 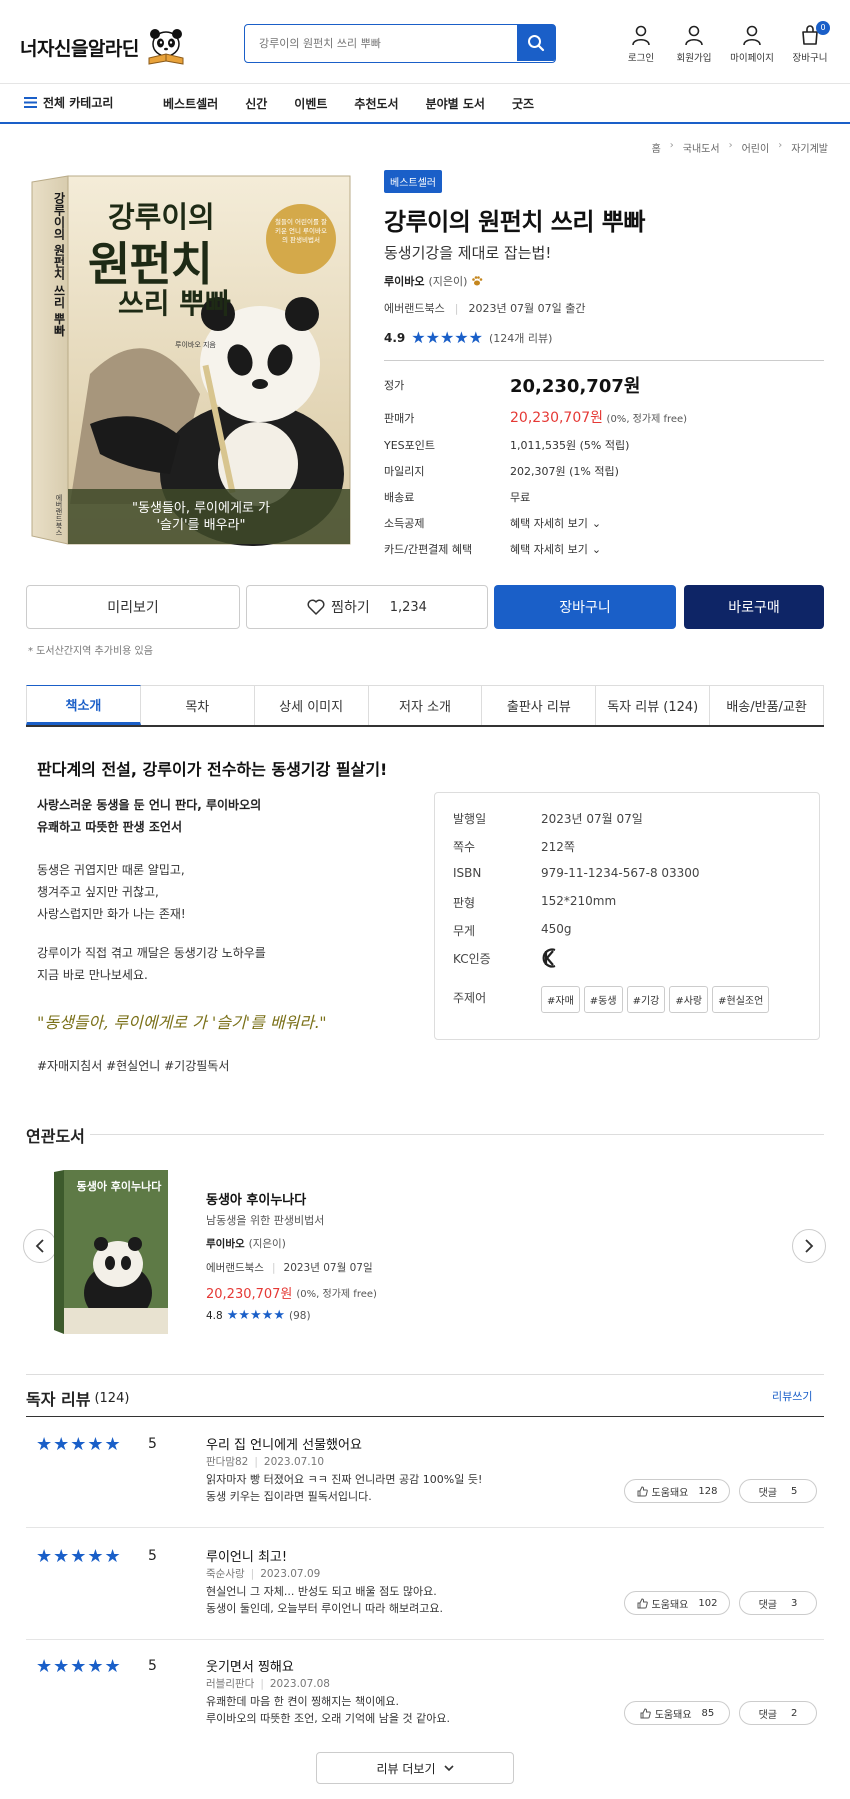 What do you see at coordinates (677, 1713) in the screenshot?
I see `helpful-button: 도움돼요 85` at bounding box center [677, 1713].